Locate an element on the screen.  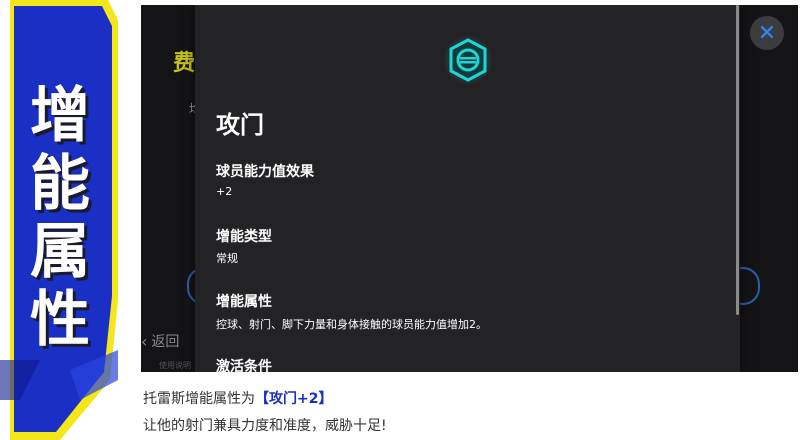
background-bottom-text: 使用说明 is located at coordinates (175, 365).